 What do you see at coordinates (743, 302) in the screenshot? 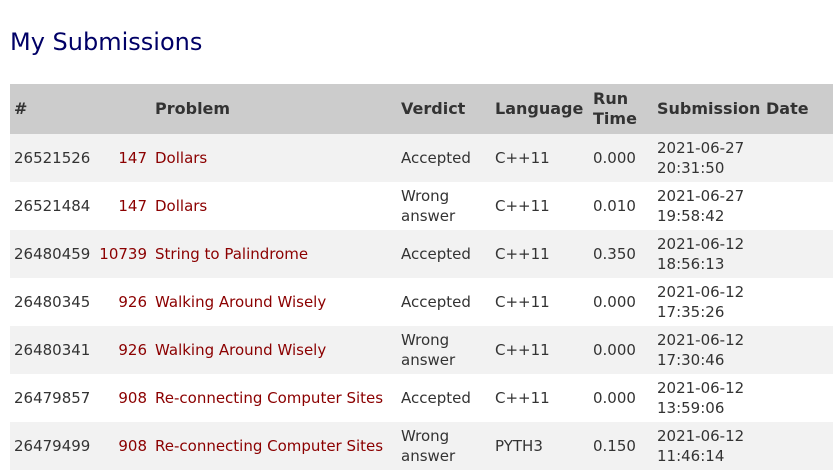
I see `submission-date: 2021-06-12 17:35:26` at bounding box center [743, 302].